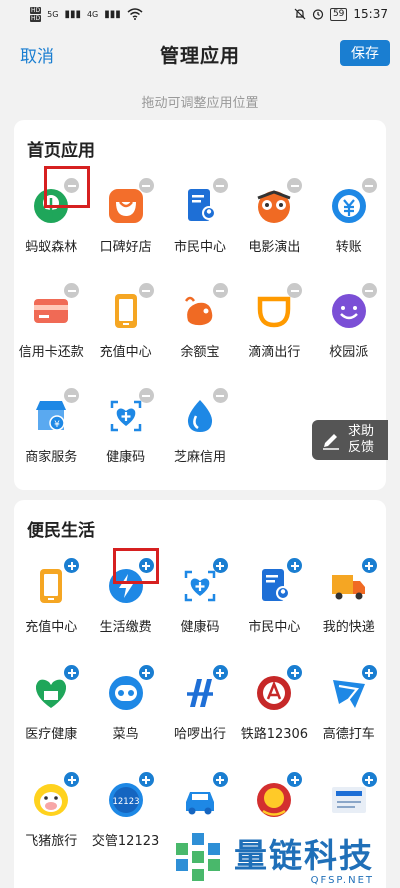 This screenshot has height=888, width=400. I want to click on feedback-line-2: 反馈, so click(361, 447).